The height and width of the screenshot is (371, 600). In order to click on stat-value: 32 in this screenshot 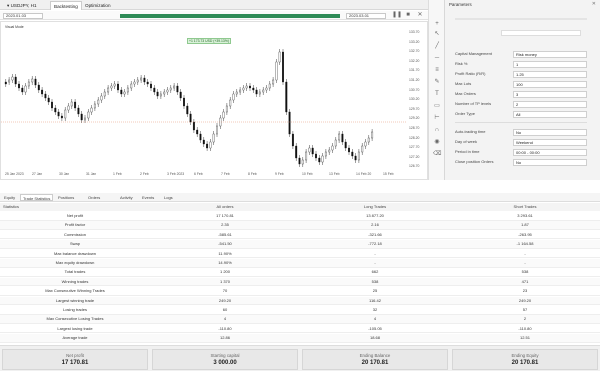, I will do `click(375, 309)`.